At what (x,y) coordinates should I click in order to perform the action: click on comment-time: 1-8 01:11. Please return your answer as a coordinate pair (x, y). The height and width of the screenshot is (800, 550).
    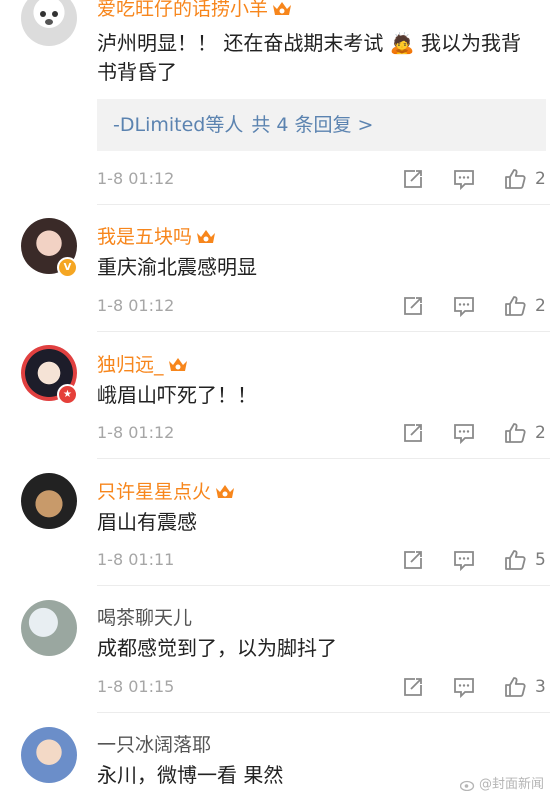
    Looking at the image, I should click on (136, 559).